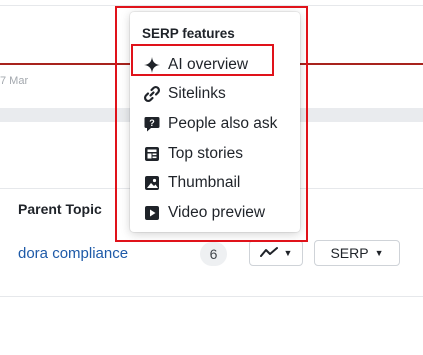 The width and height of the screenshot is (423, 355). Describe the element at coordinates (152, 94) in the screenshot. I see `link-icon` at that location.